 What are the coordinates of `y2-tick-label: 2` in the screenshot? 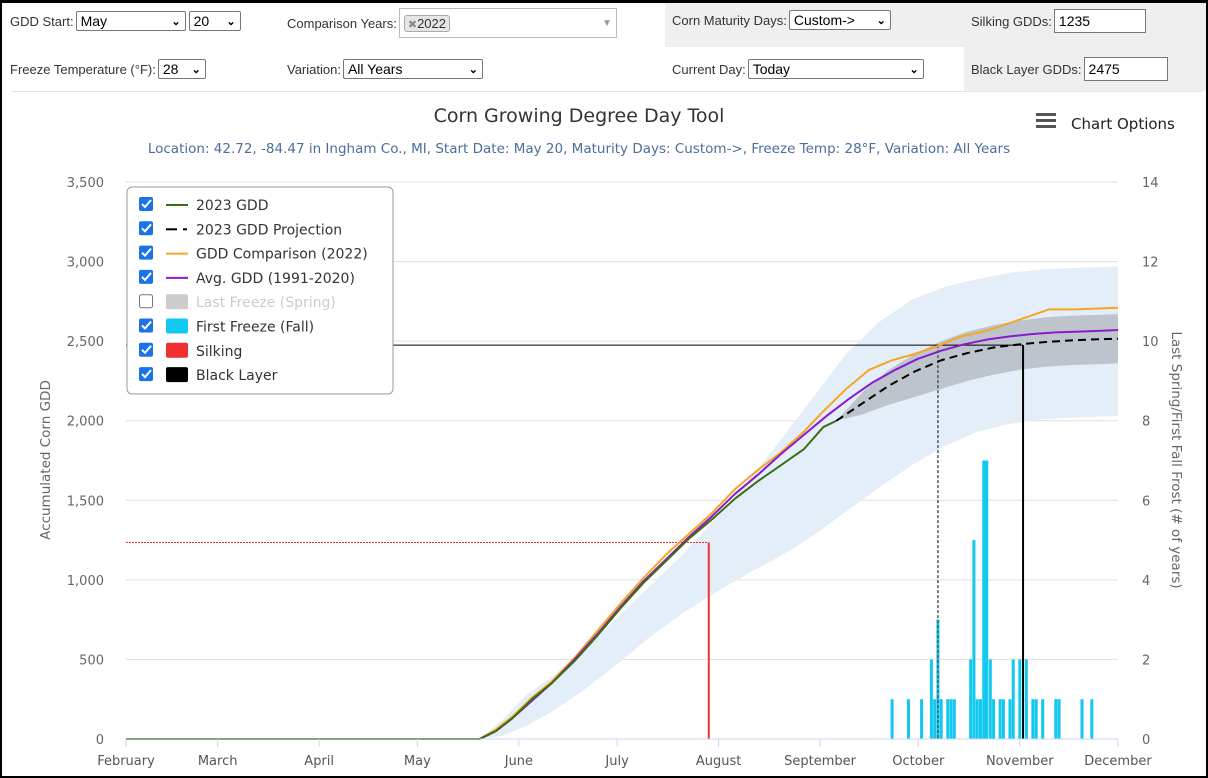 It's located at (1146, 660).